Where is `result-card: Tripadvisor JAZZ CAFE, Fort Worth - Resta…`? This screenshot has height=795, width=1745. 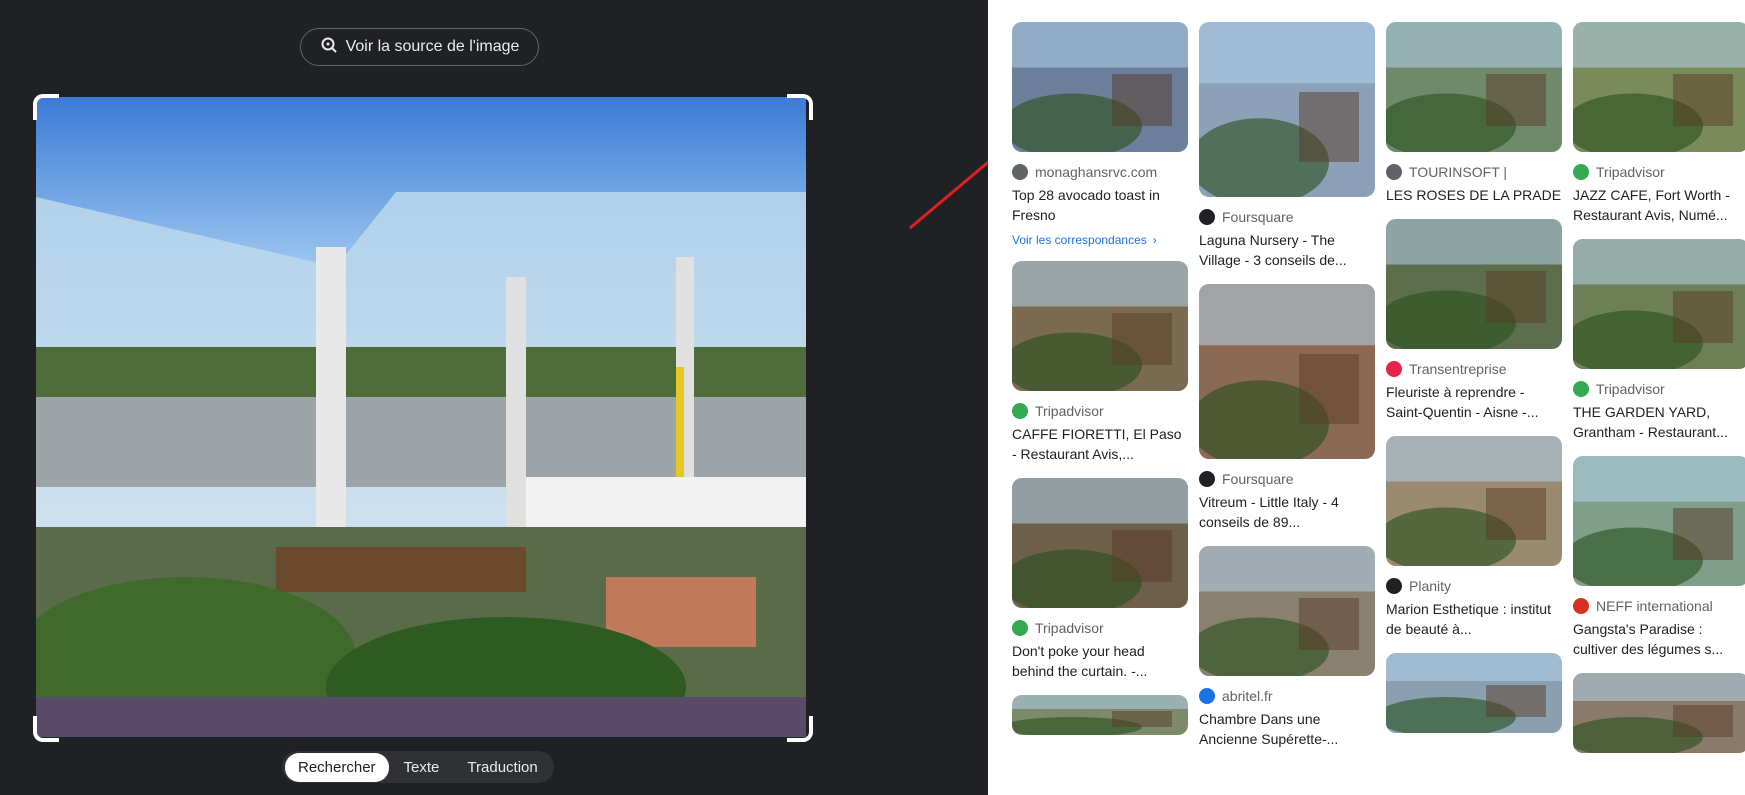 result-card: Tripadvisor JAZZ CAFE, Fort Worth - Resta… is located at coordinates (1659, 123).